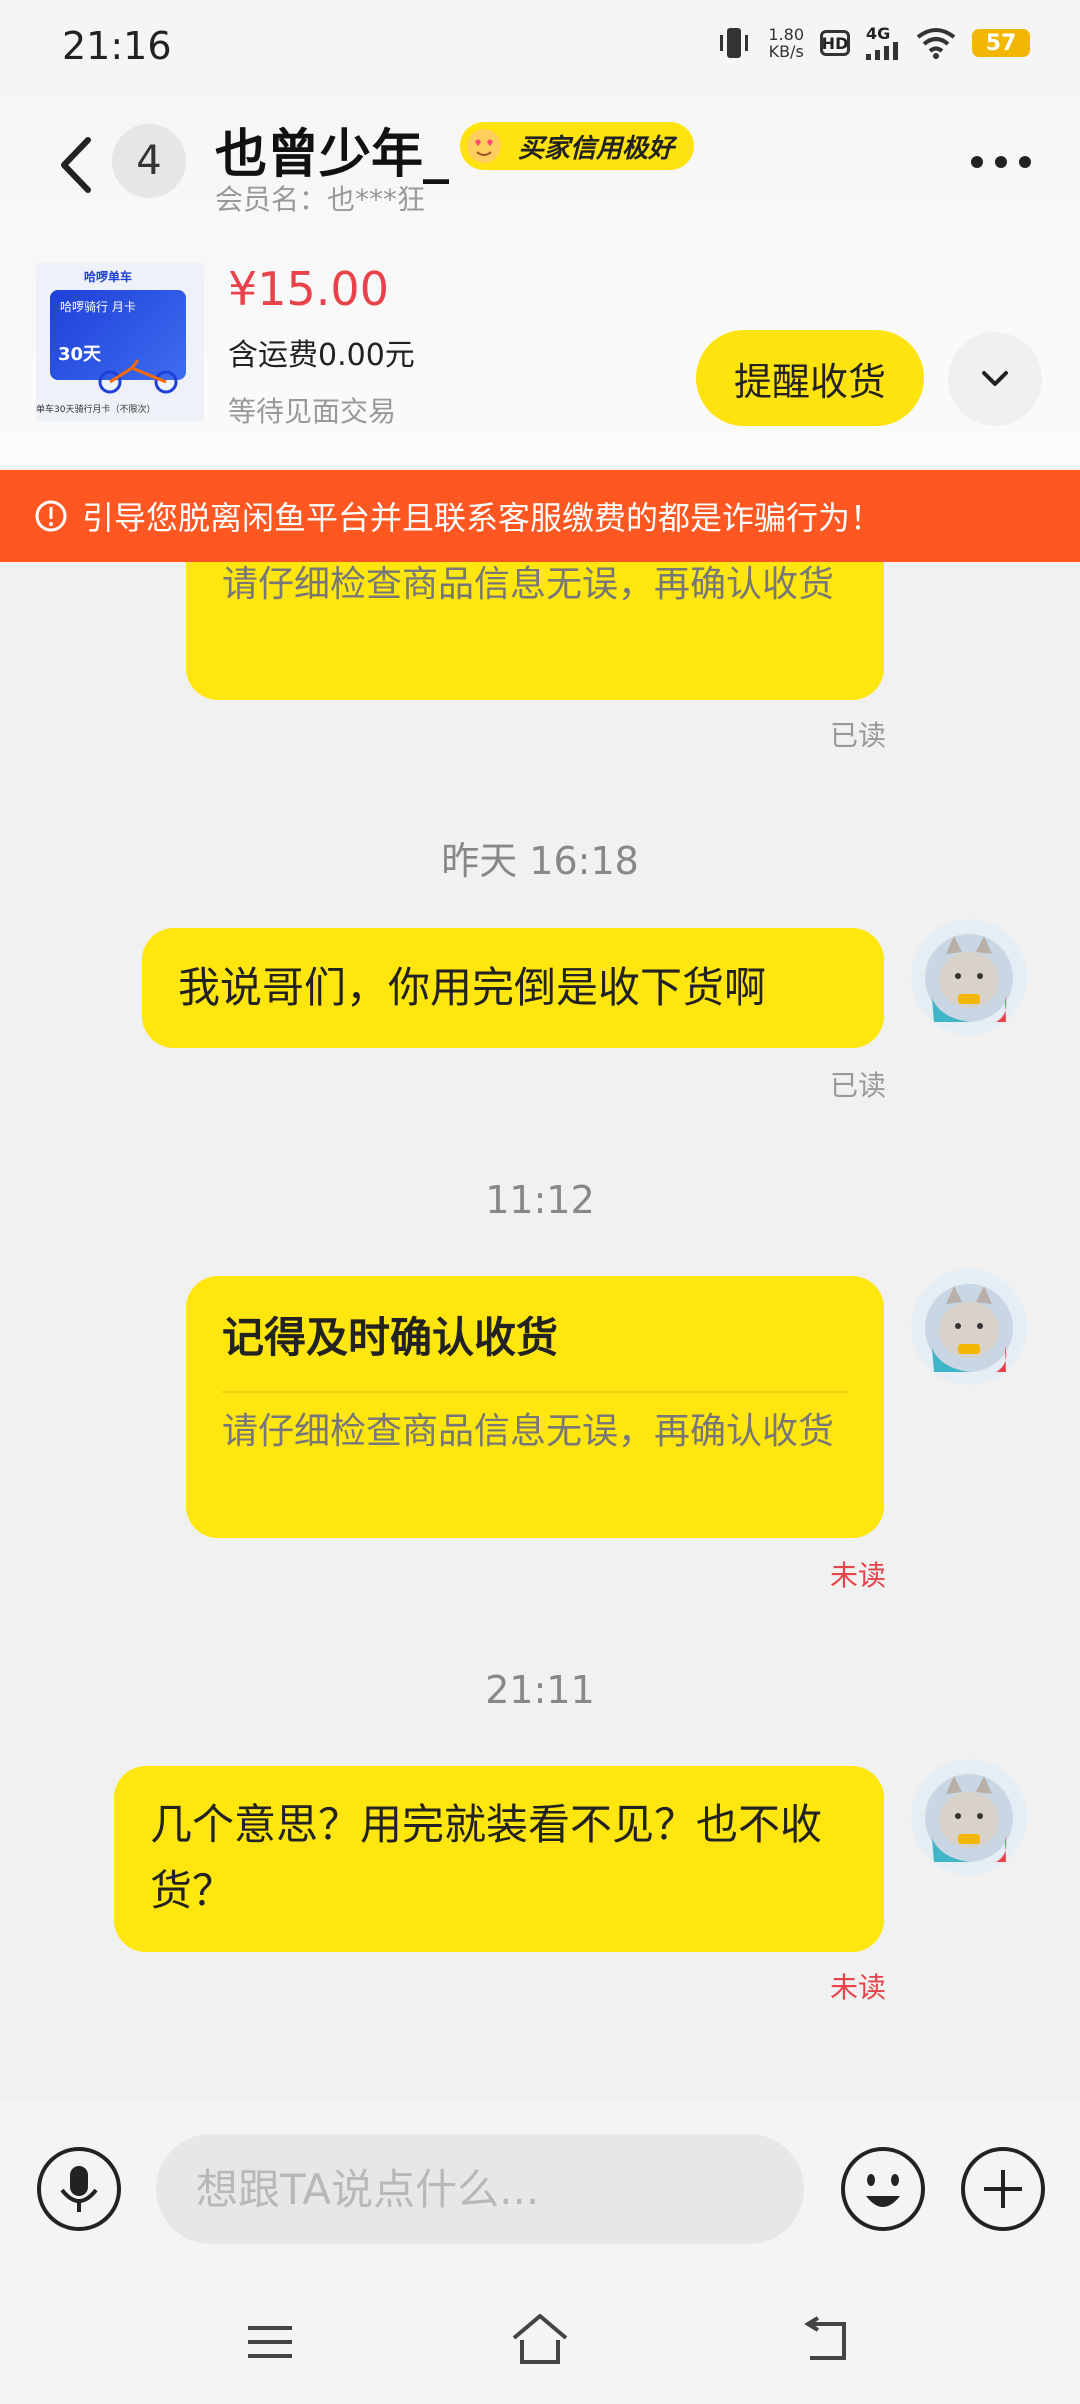  I want to click on remind-receipt-button: 提醒收货, so click(810, 378).